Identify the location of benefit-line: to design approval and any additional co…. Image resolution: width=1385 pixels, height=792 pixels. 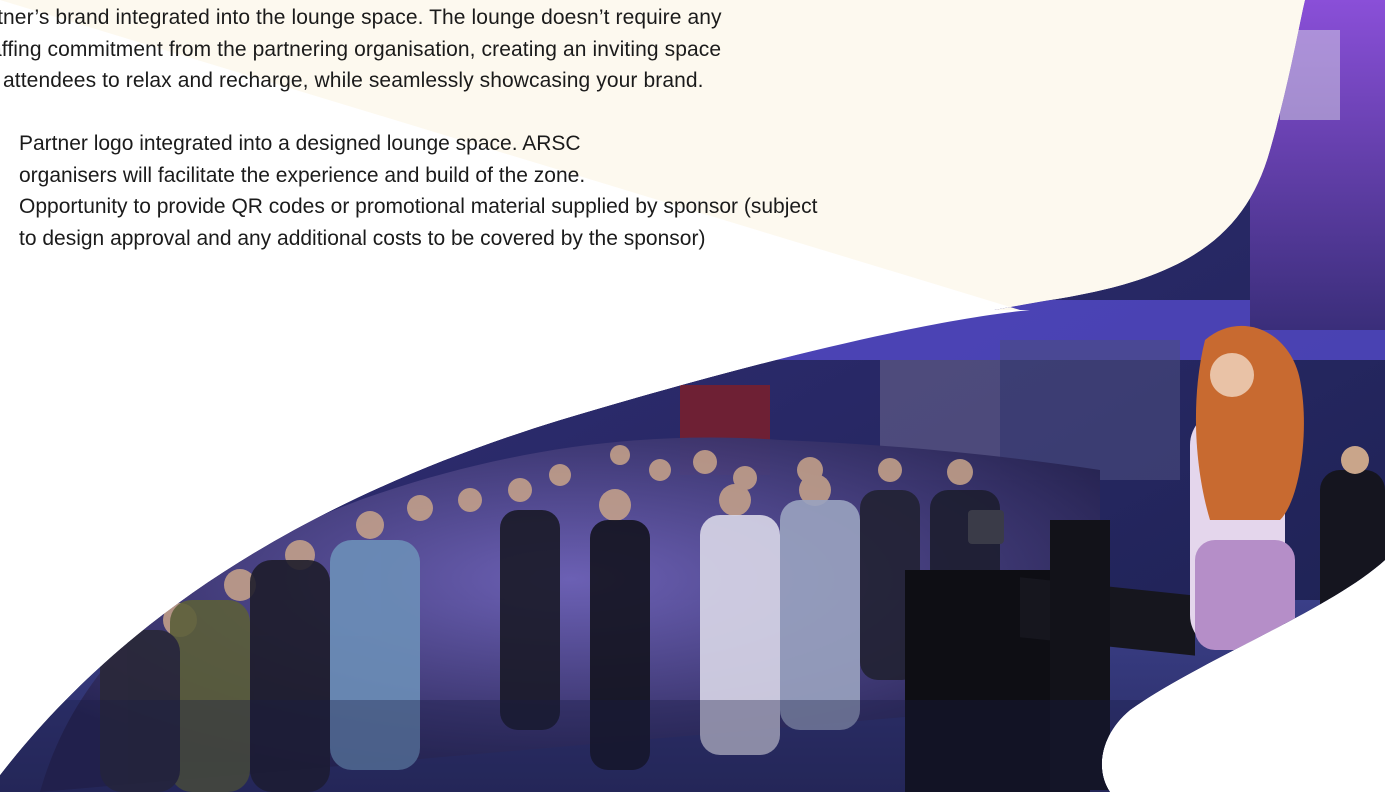
(362, 238).